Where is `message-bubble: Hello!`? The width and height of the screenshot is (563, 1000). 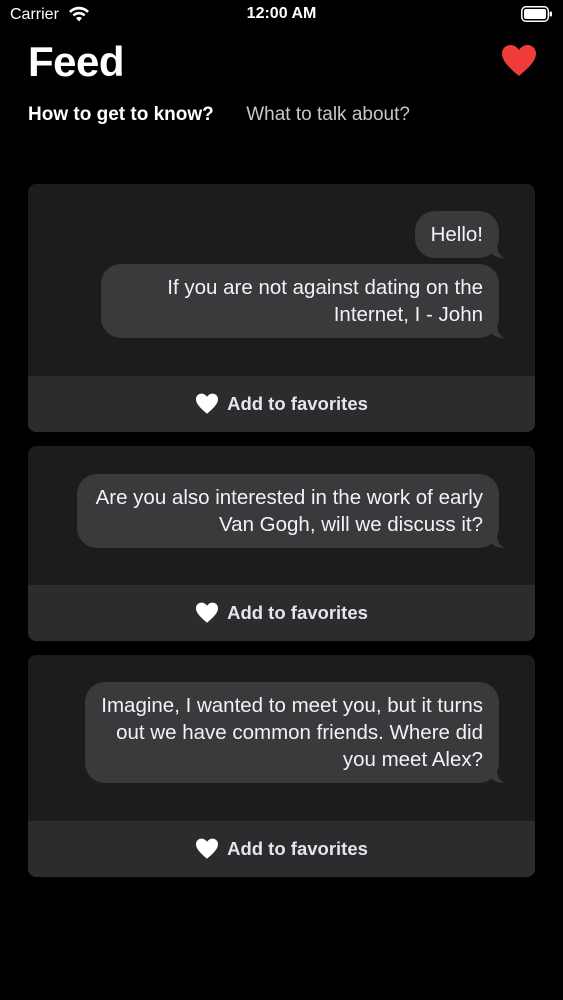 message-bubble: Hello! is located at coordinates (459, 234).